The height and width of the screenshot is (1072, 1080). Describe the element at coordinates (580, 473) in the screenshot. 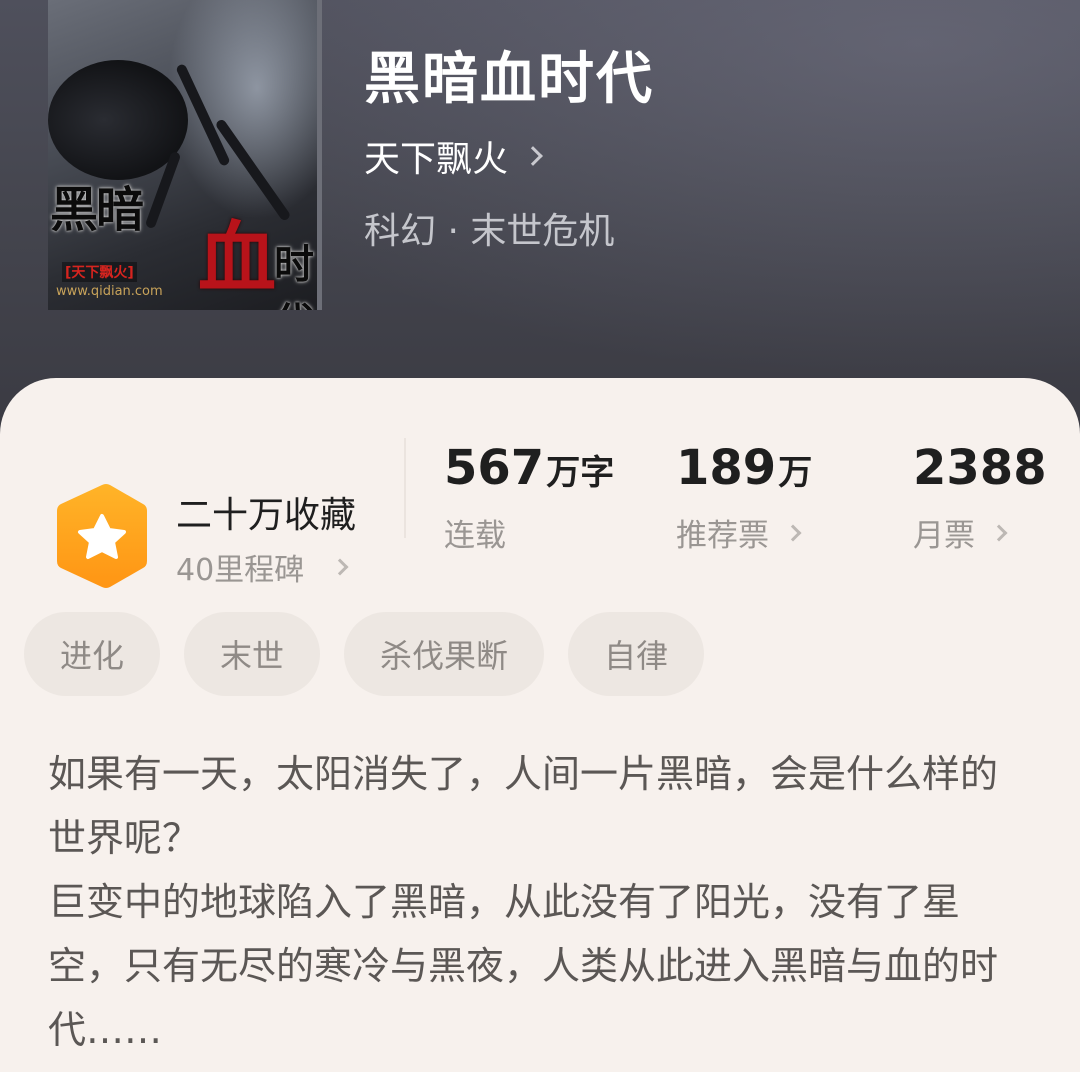

I see `stat-unit: 万字` at that location.